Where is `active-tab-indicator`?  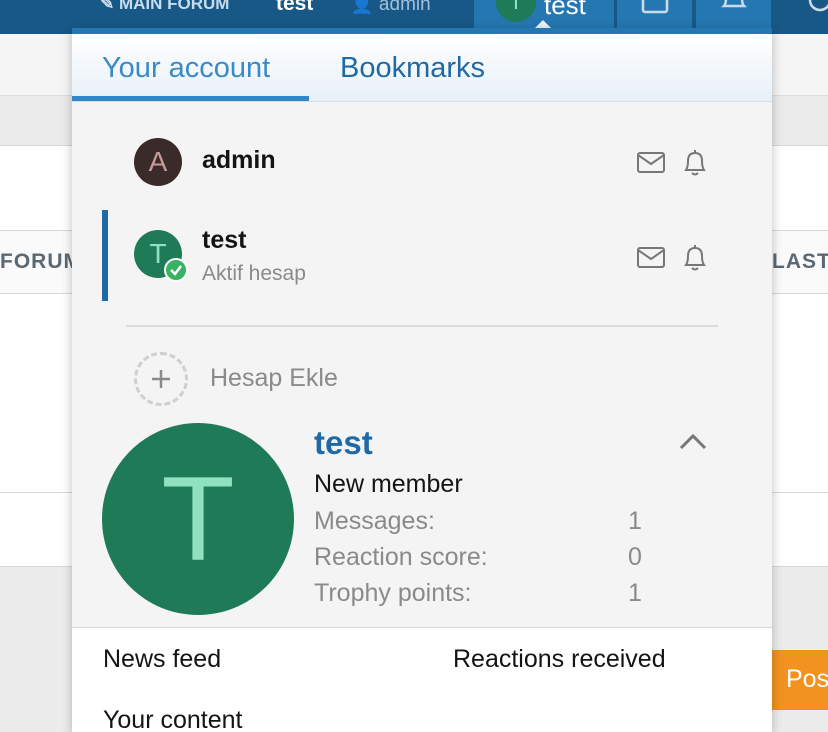 active-tab-indicator is located at coordinates (190, 98).